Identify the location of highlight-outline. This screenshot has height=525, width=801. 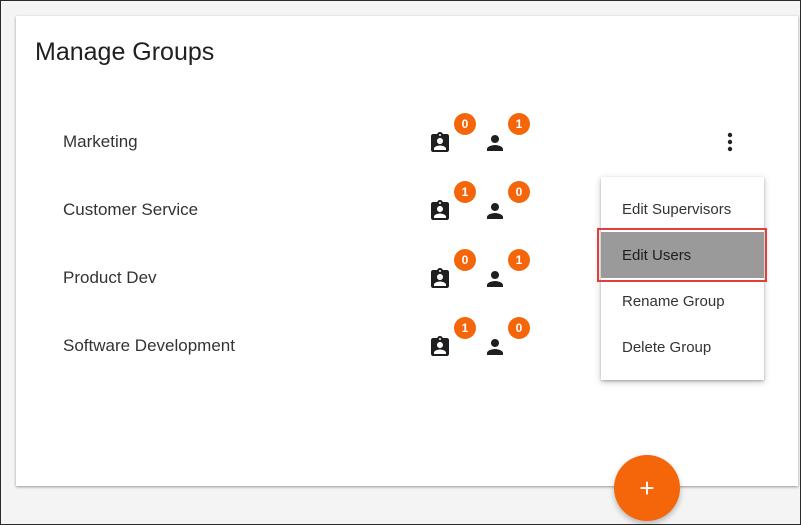
(682, 255).